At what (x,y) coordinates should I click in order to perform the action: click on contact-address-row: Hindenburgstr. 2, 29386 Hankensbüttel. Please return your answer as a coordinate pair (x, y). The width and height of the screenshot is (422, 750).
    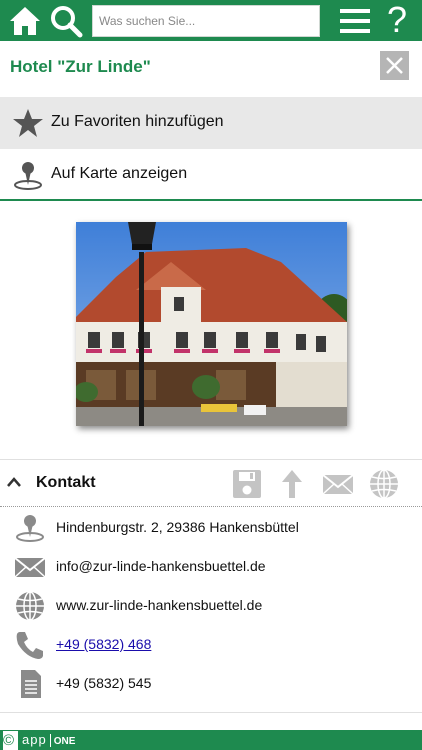
    Looking at the image, I should click on (211, 528).